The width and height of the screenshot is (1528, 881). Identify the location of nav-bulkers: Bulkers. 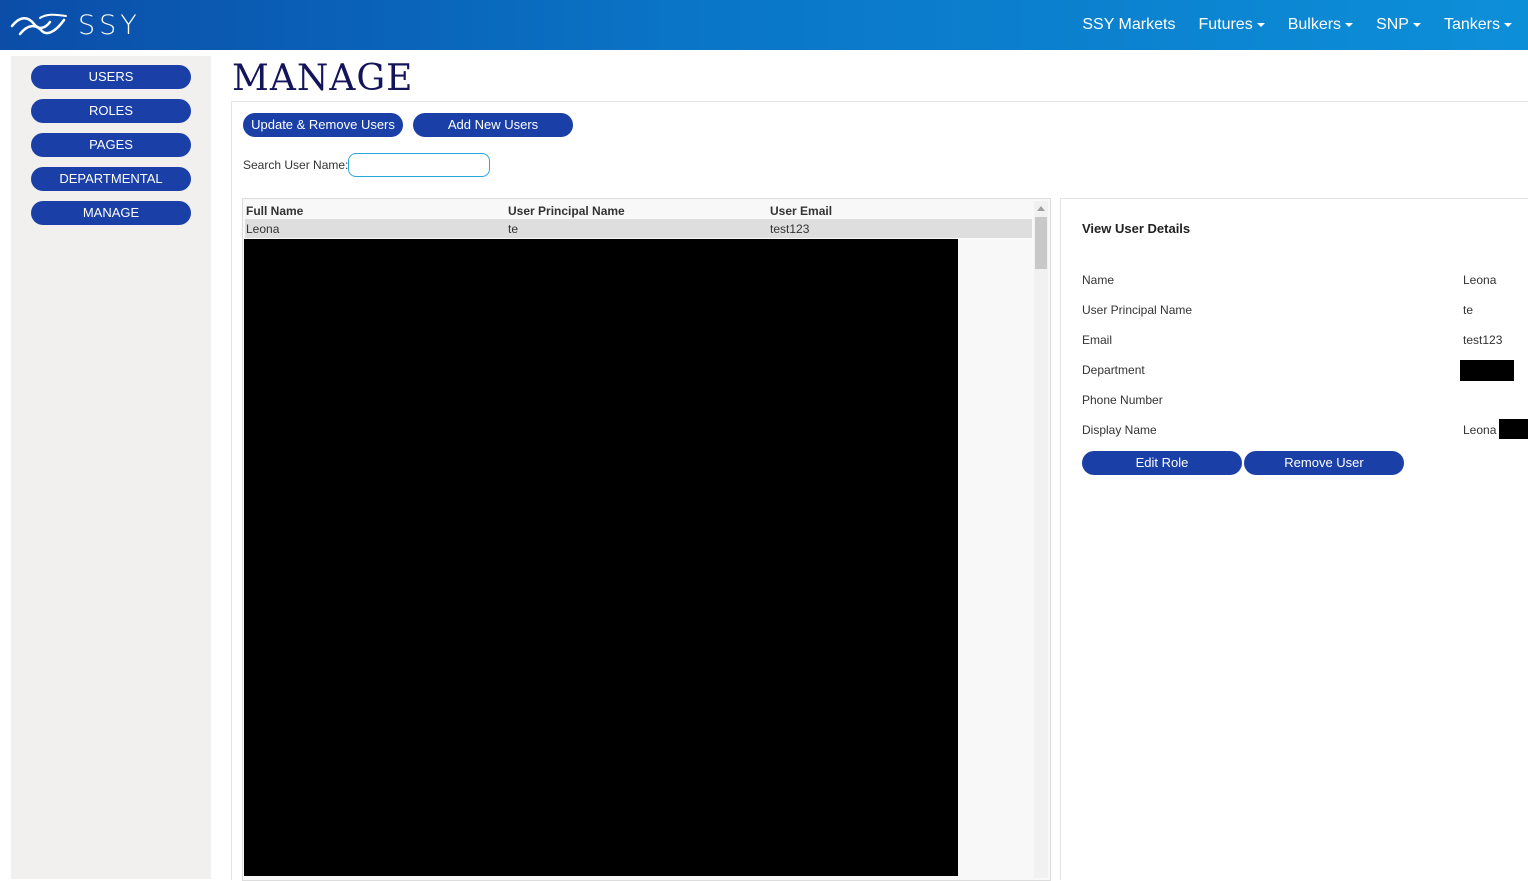
(1320, 25).